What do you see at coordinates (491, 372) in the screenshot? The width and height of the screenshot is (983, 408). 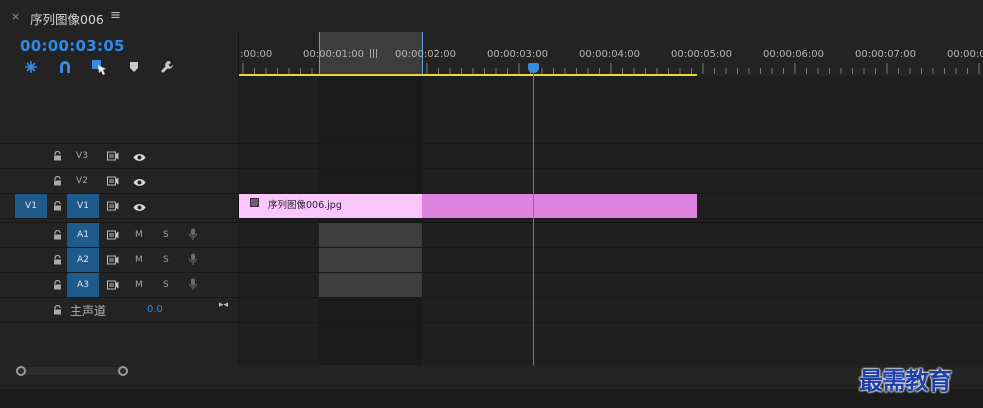 I see `horizontal-scrollbar` at bounding box center [491, 372].